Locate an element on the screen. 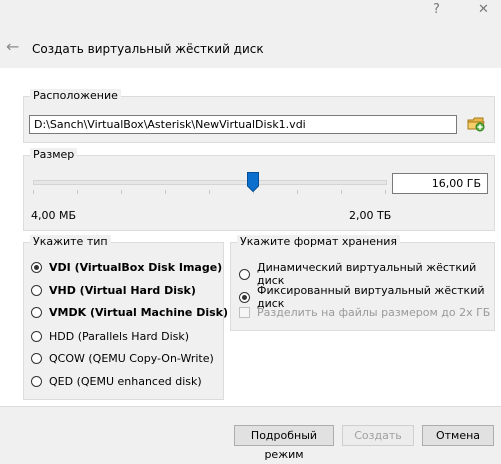 The height and width of the screenshot is (464, 501). size-slider-thumb is located at coordinates (253, 182).